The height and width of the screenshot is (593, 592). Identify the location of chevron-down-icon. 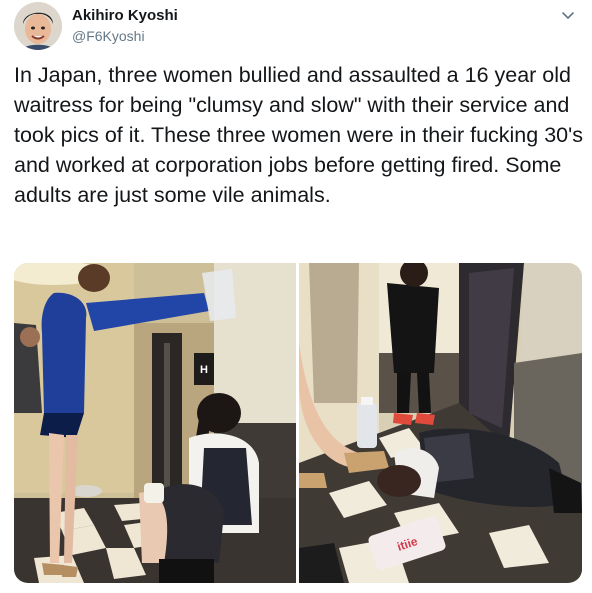
(568, 16).